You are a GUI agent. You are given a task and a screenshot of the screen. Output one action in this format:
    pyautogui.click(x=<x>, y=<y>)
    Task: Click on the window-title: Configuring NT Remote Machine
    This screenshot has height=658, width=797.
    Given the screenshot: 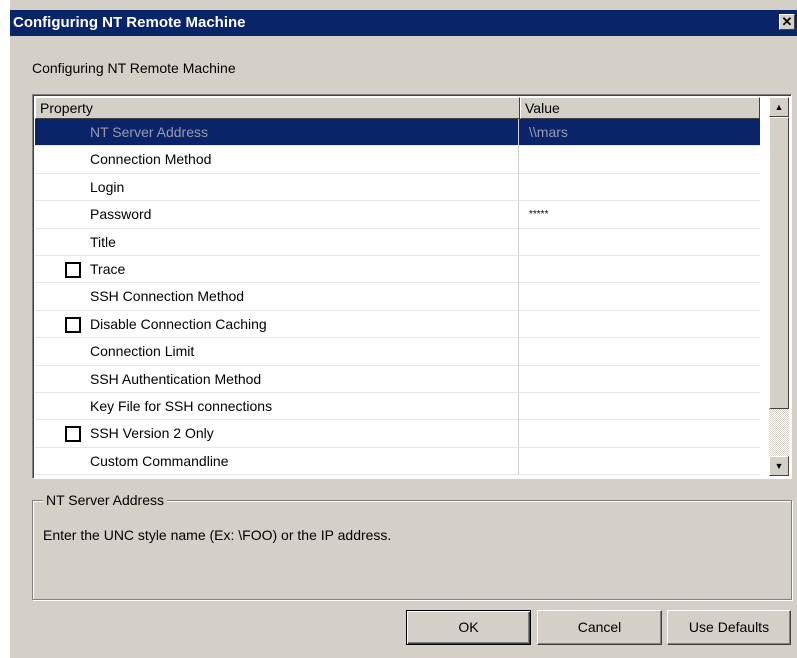 What is the action you would take?
    pyautogui.click(x=129, y=22)
    